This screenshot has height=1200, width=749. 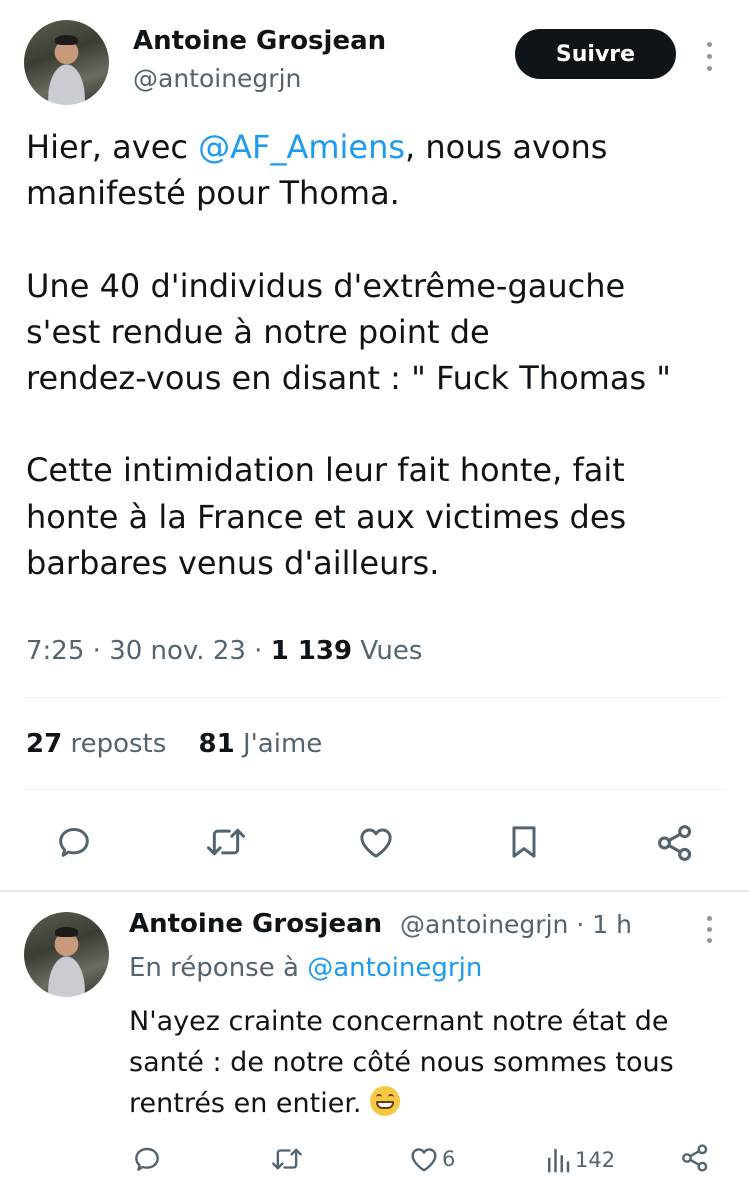 I want to click on reposts-stat: 27 reposts, so click(x=96, y=744).